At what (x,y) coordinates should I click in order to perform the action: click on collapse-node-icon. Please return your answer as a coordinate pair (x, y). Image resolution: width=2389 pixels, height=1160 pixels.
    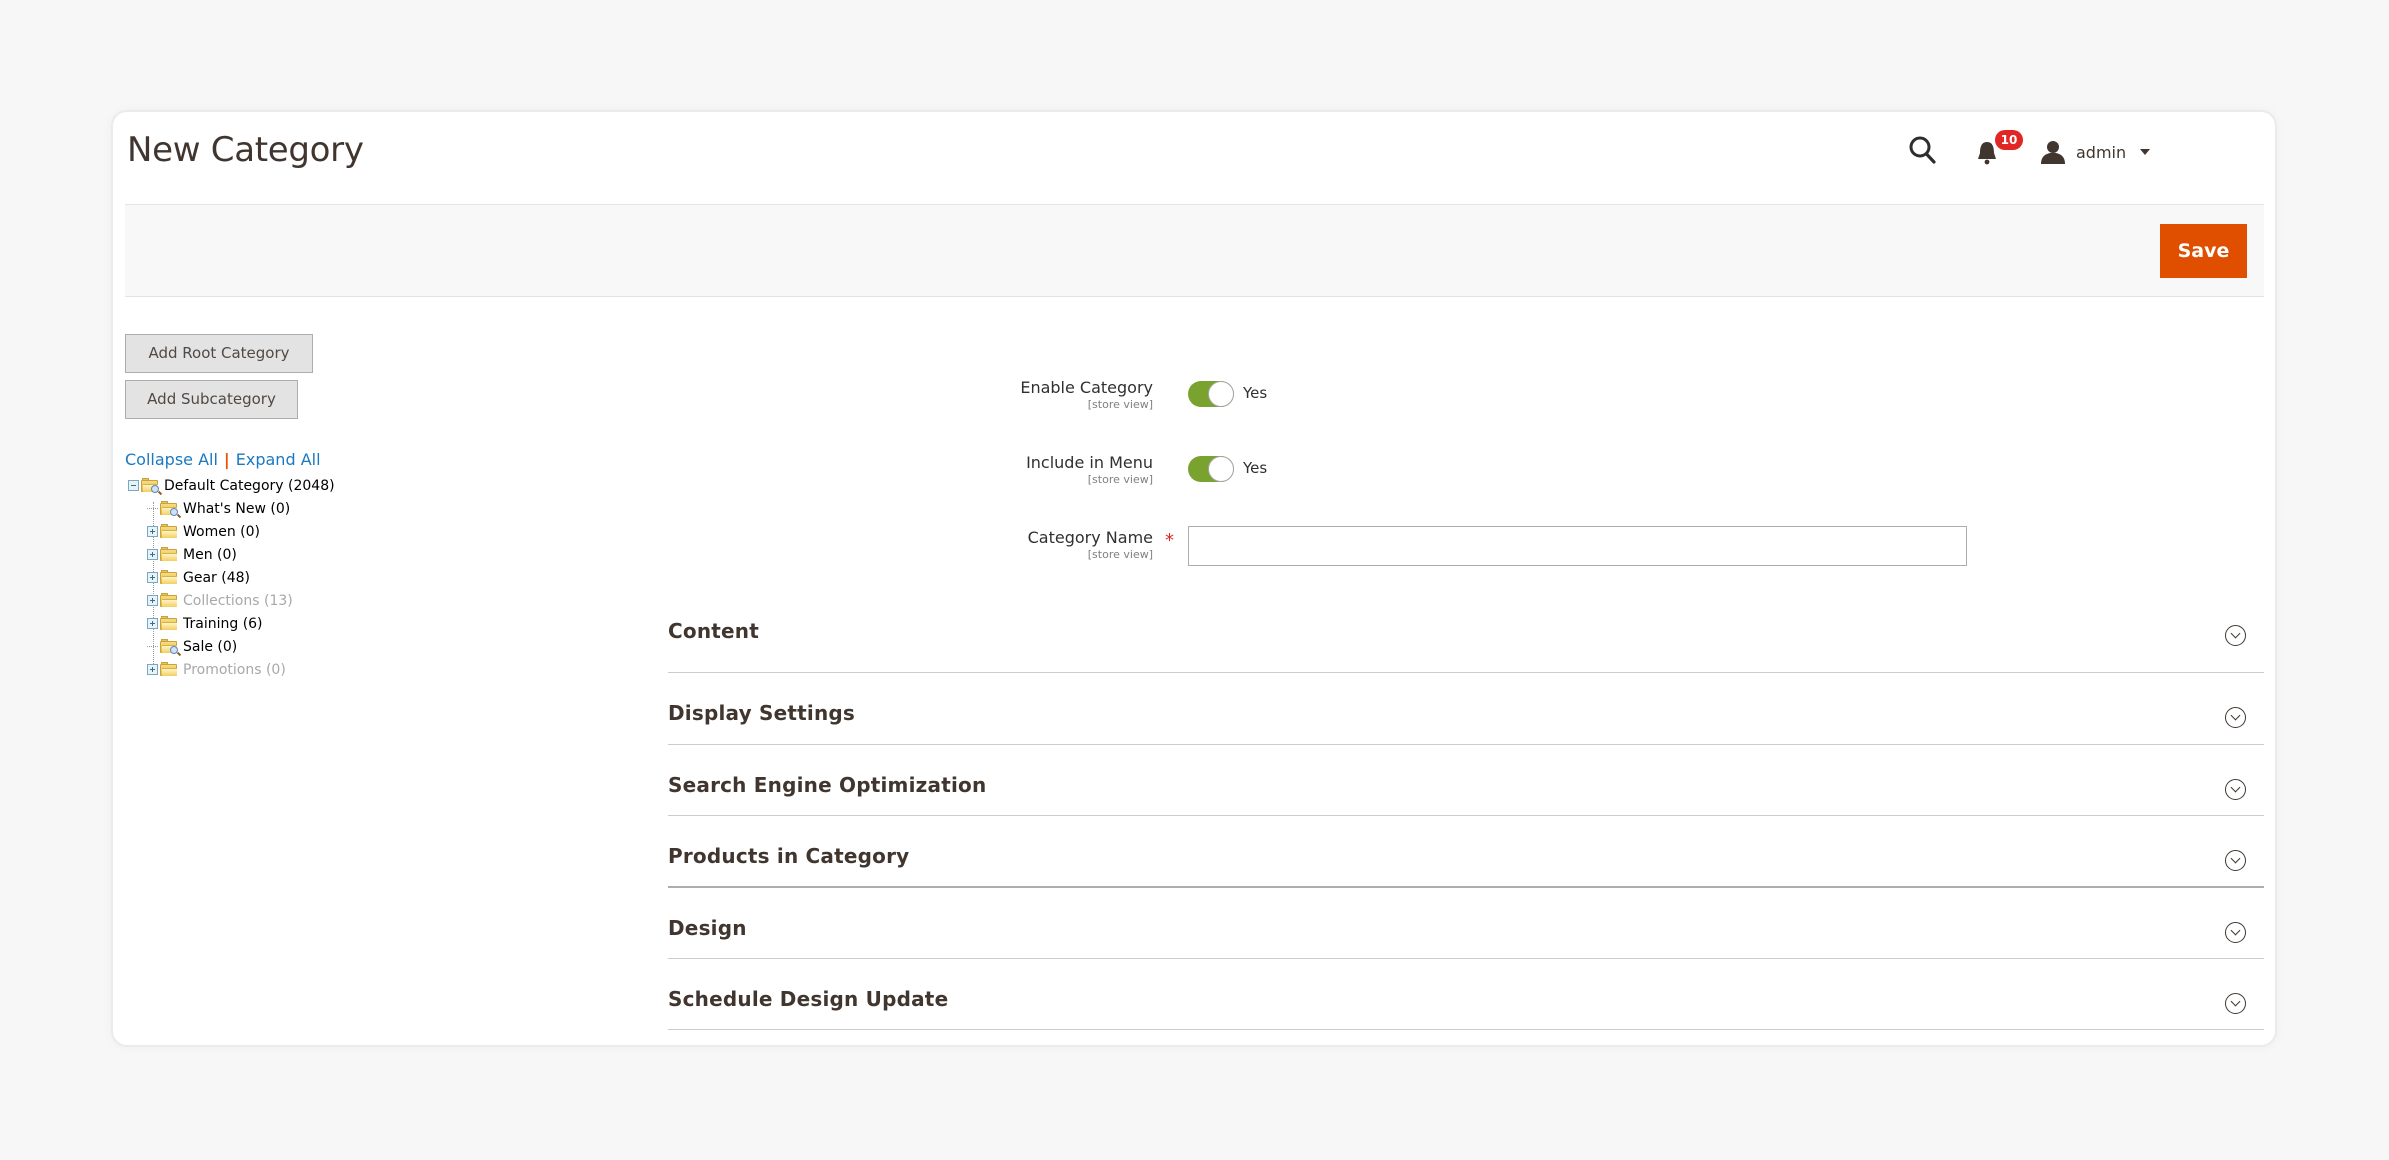
    Looking at the image, I should click on (133, 485).